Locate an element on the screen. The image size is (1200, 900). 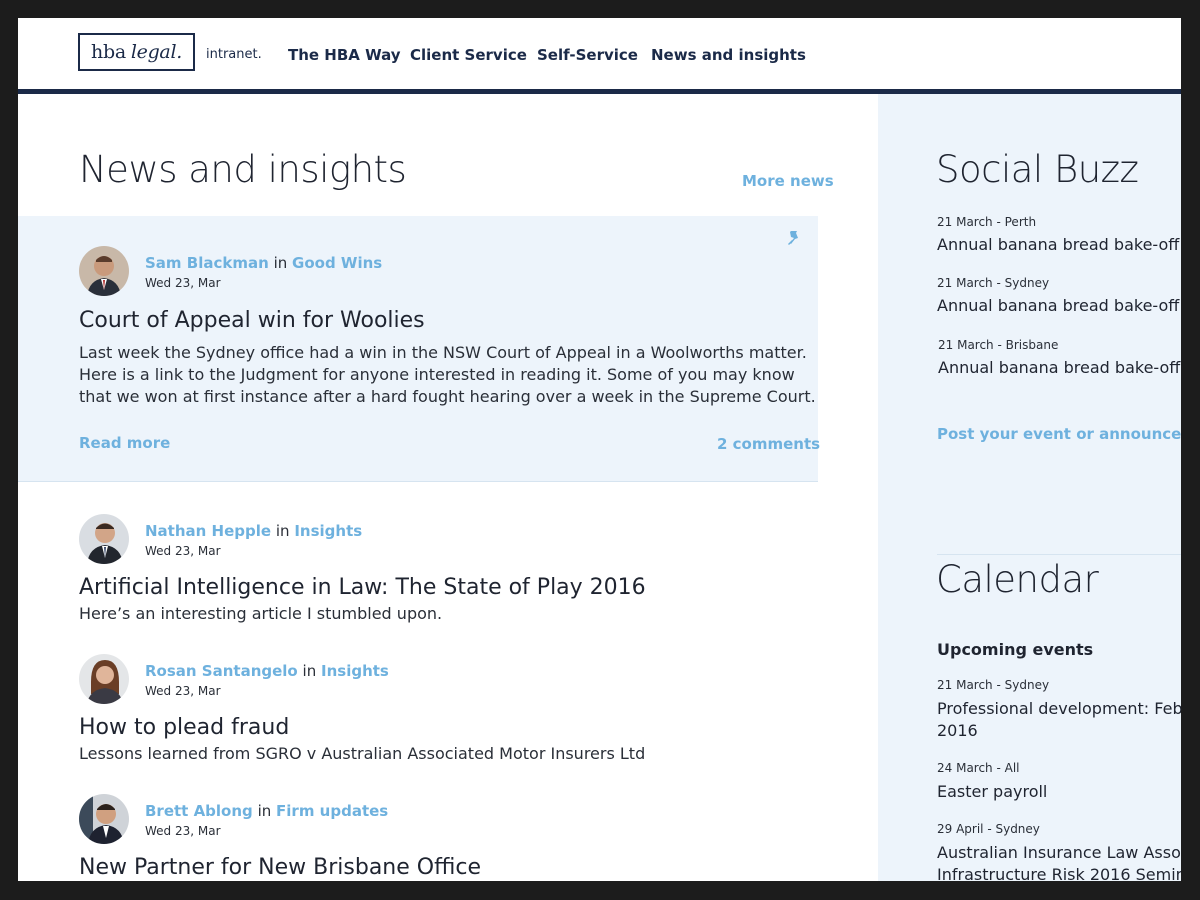
sidebar-divider is located at coordinates (1059, 554).